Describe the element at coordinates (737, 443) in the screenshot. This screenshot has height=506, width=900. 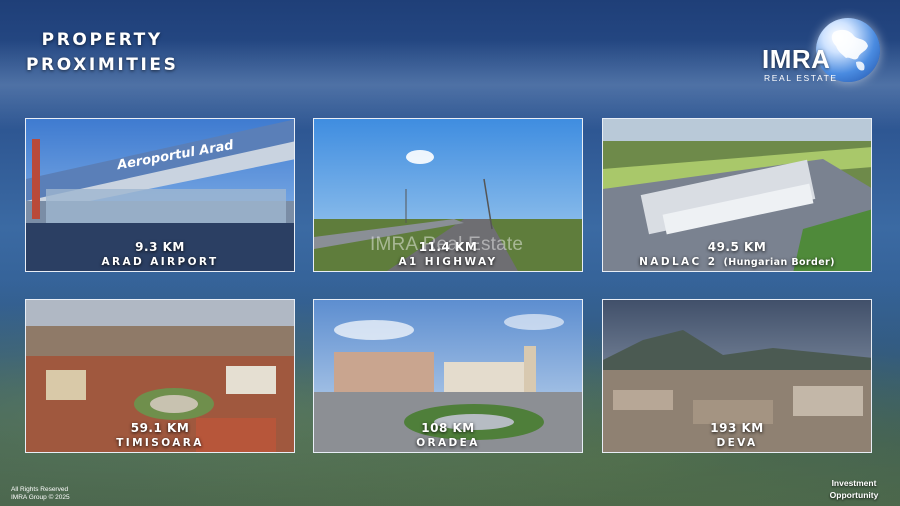
I see `card-name: DEVA` at that location.